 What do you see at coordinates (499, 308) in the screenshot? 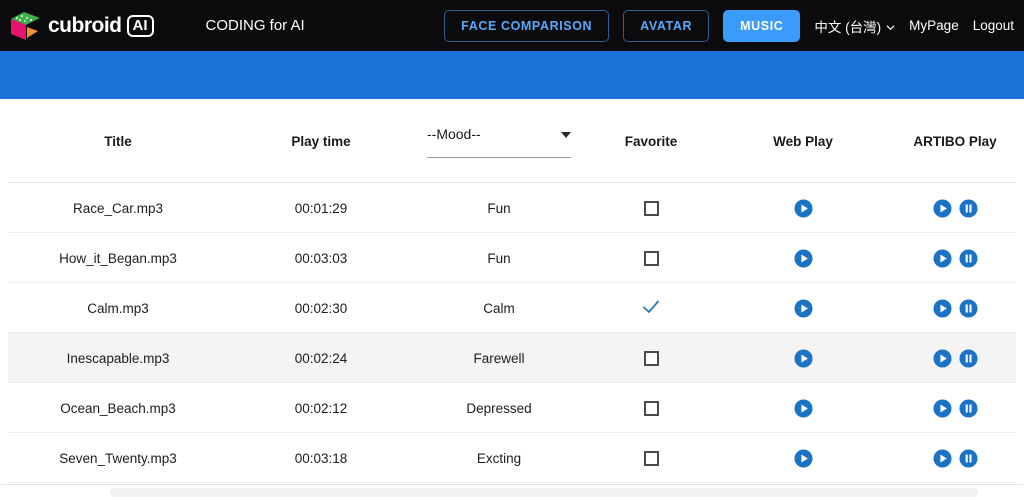
I see `cell-mood: Calm` at bounding box center [499, 308].